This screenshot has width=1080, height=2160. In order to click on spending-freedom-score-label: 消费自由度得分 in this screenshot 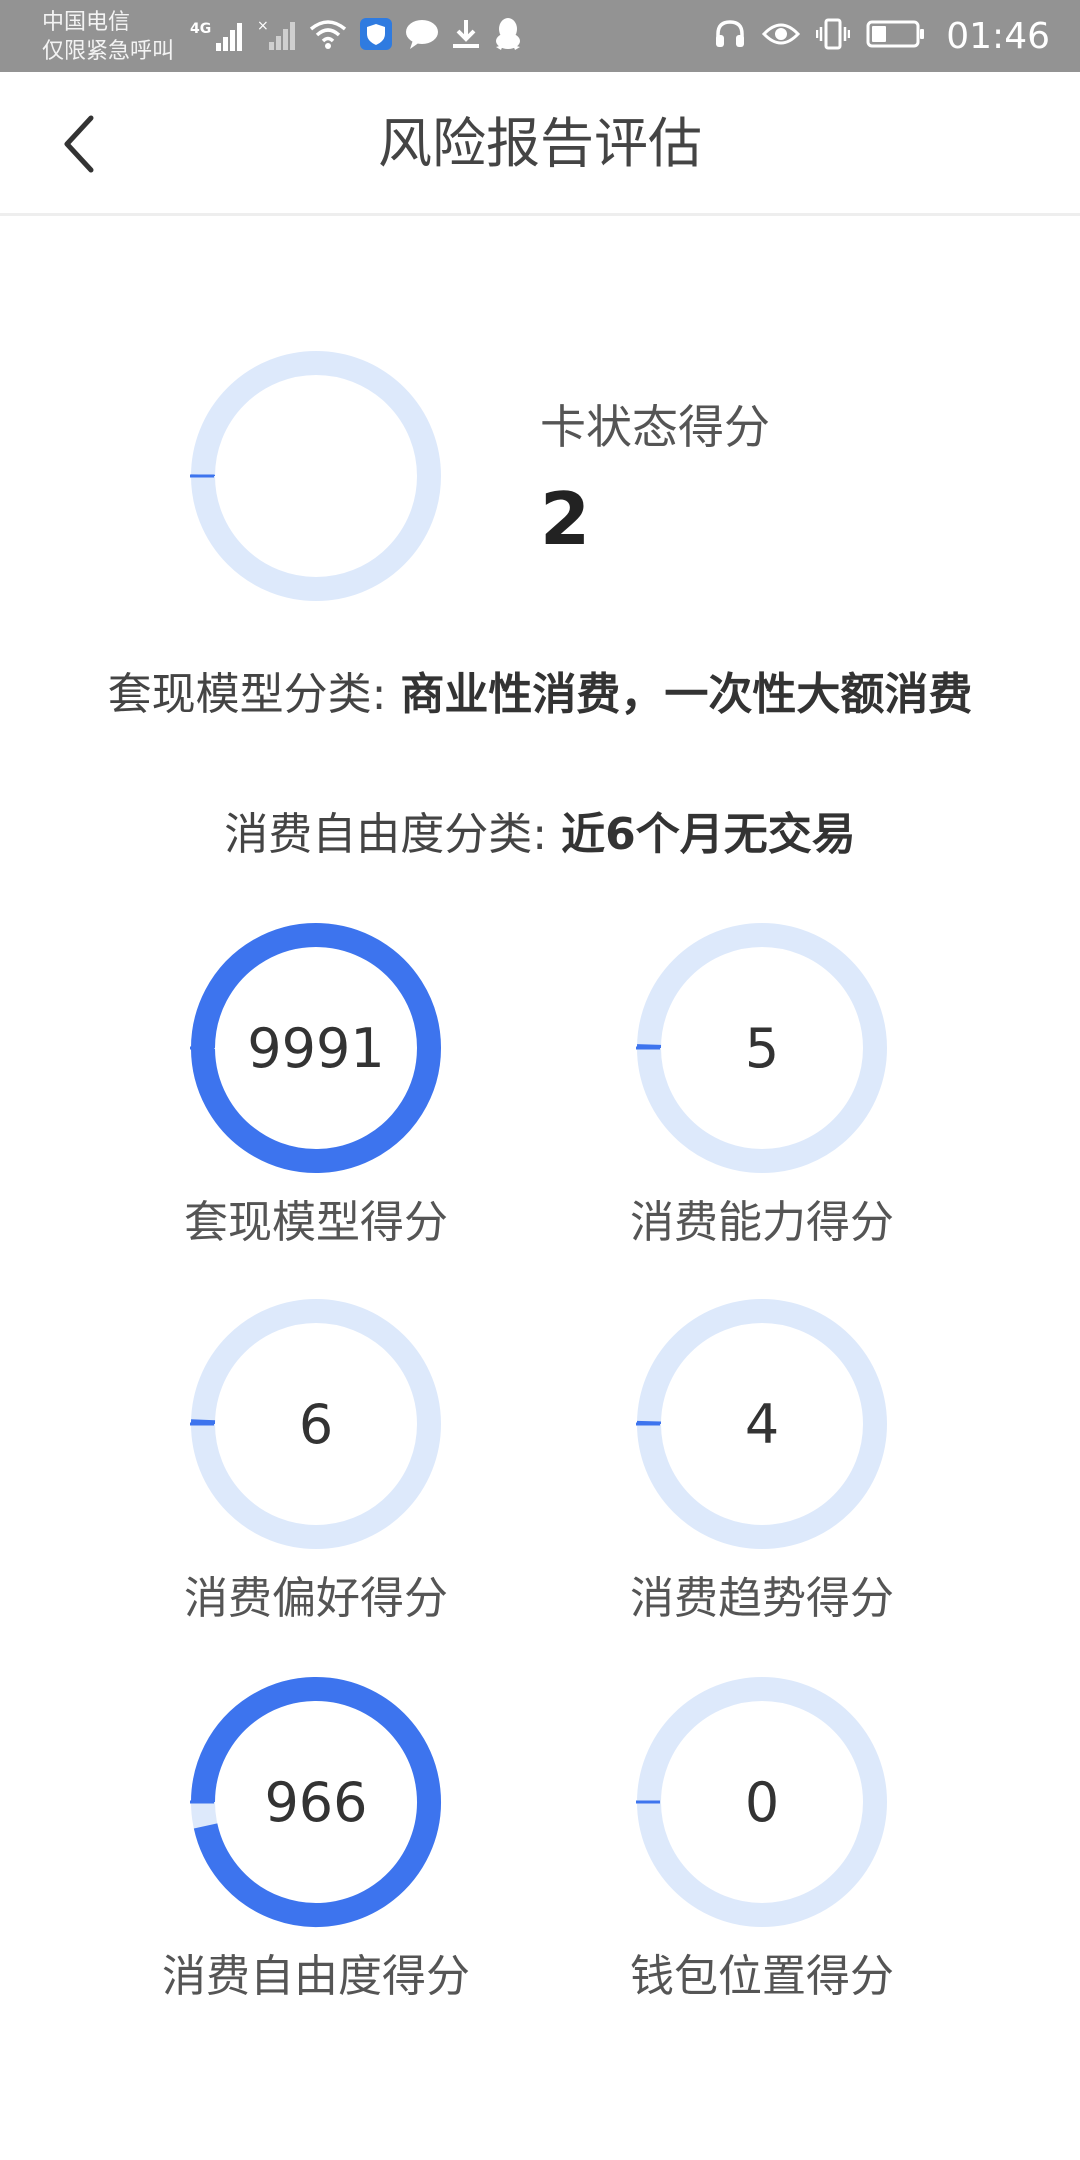, I will do `click(316, 1976)`.